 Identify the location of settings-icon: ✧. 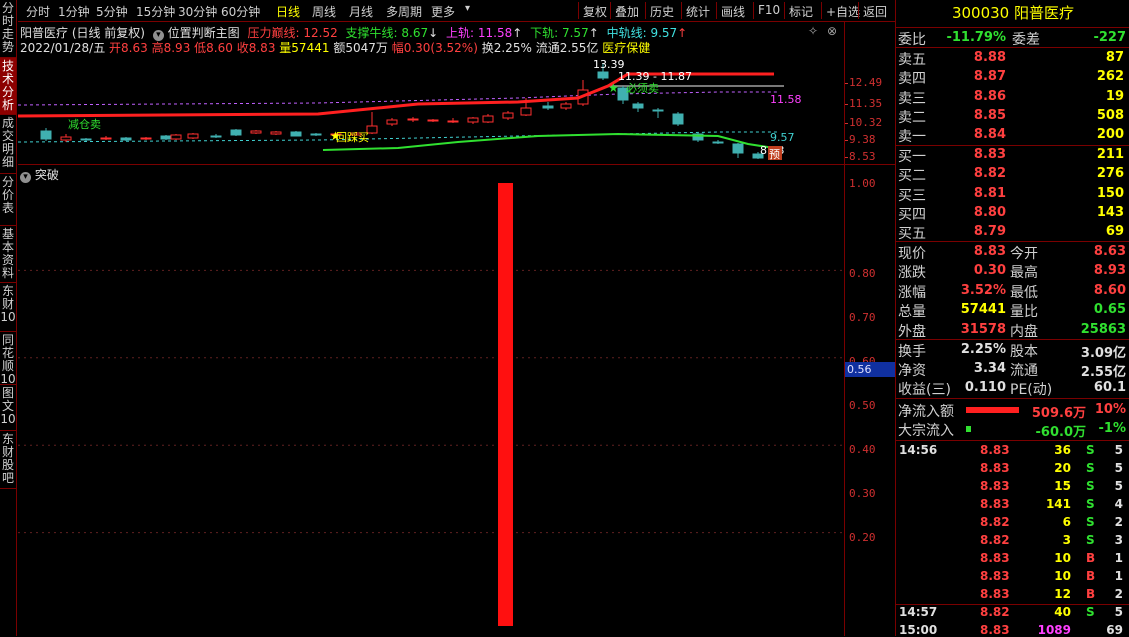
(813, 31).